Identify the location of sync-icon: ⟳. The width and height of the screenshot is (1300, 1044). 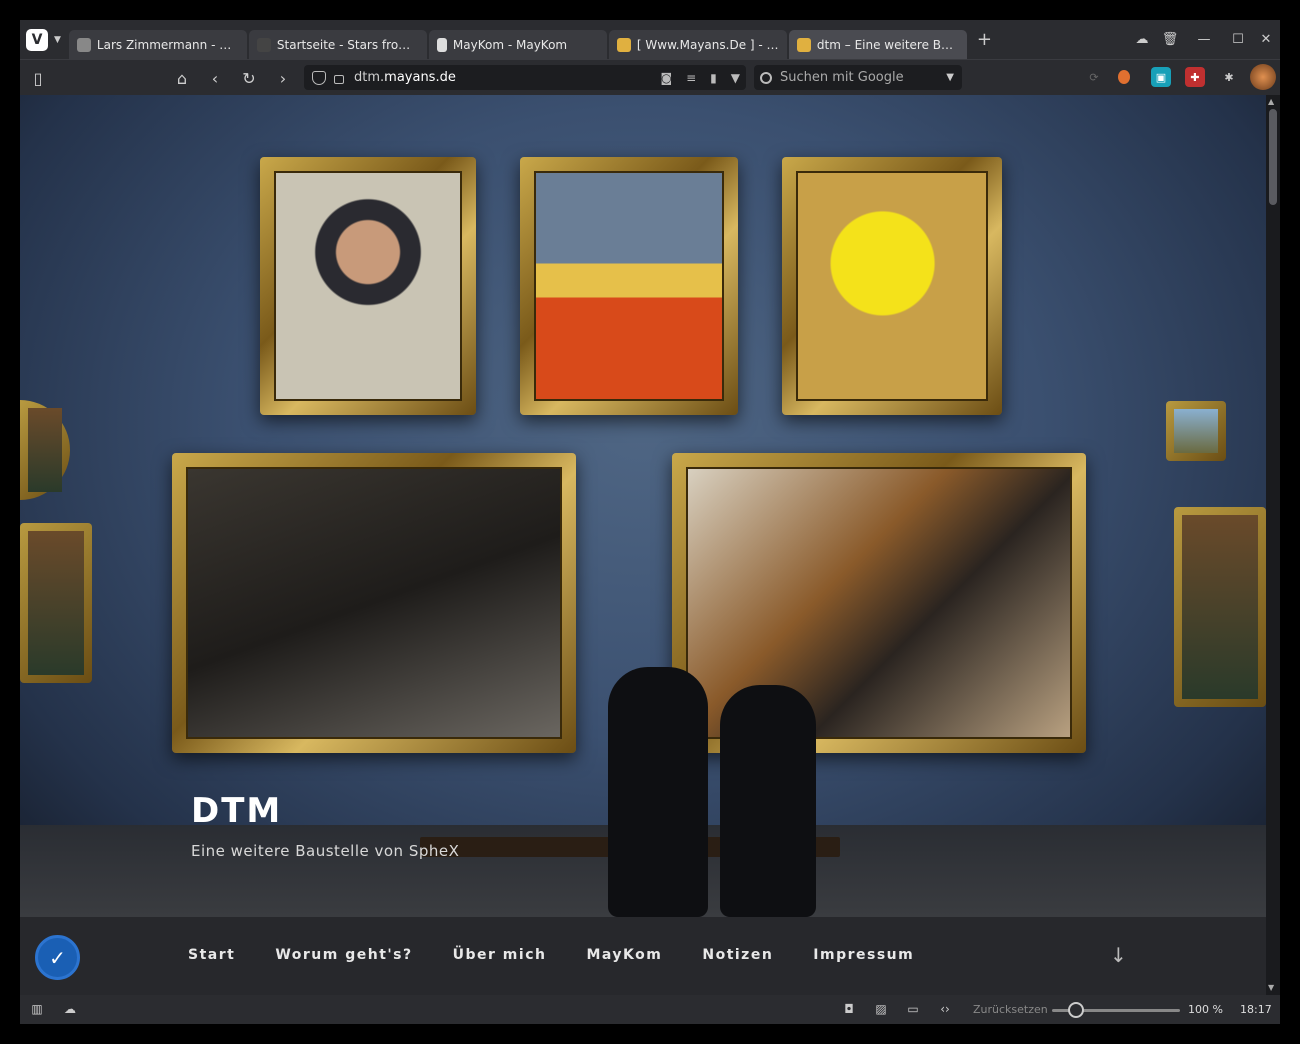
(1094, 77).